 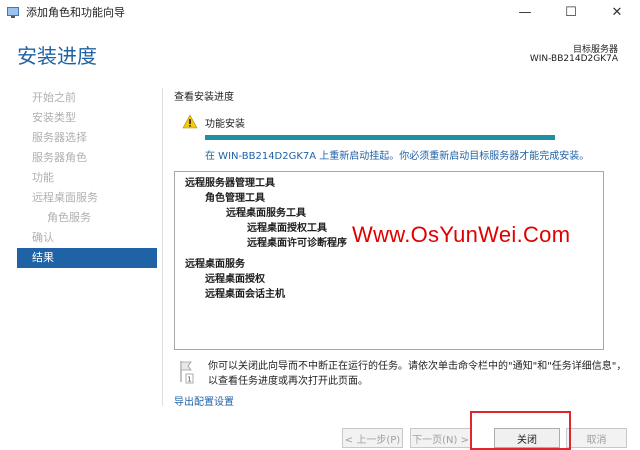 What do you see at coordinates (43, 177) in the screenshot?
I see `nav-item-features: 功能` at bounding box center [43, 177].